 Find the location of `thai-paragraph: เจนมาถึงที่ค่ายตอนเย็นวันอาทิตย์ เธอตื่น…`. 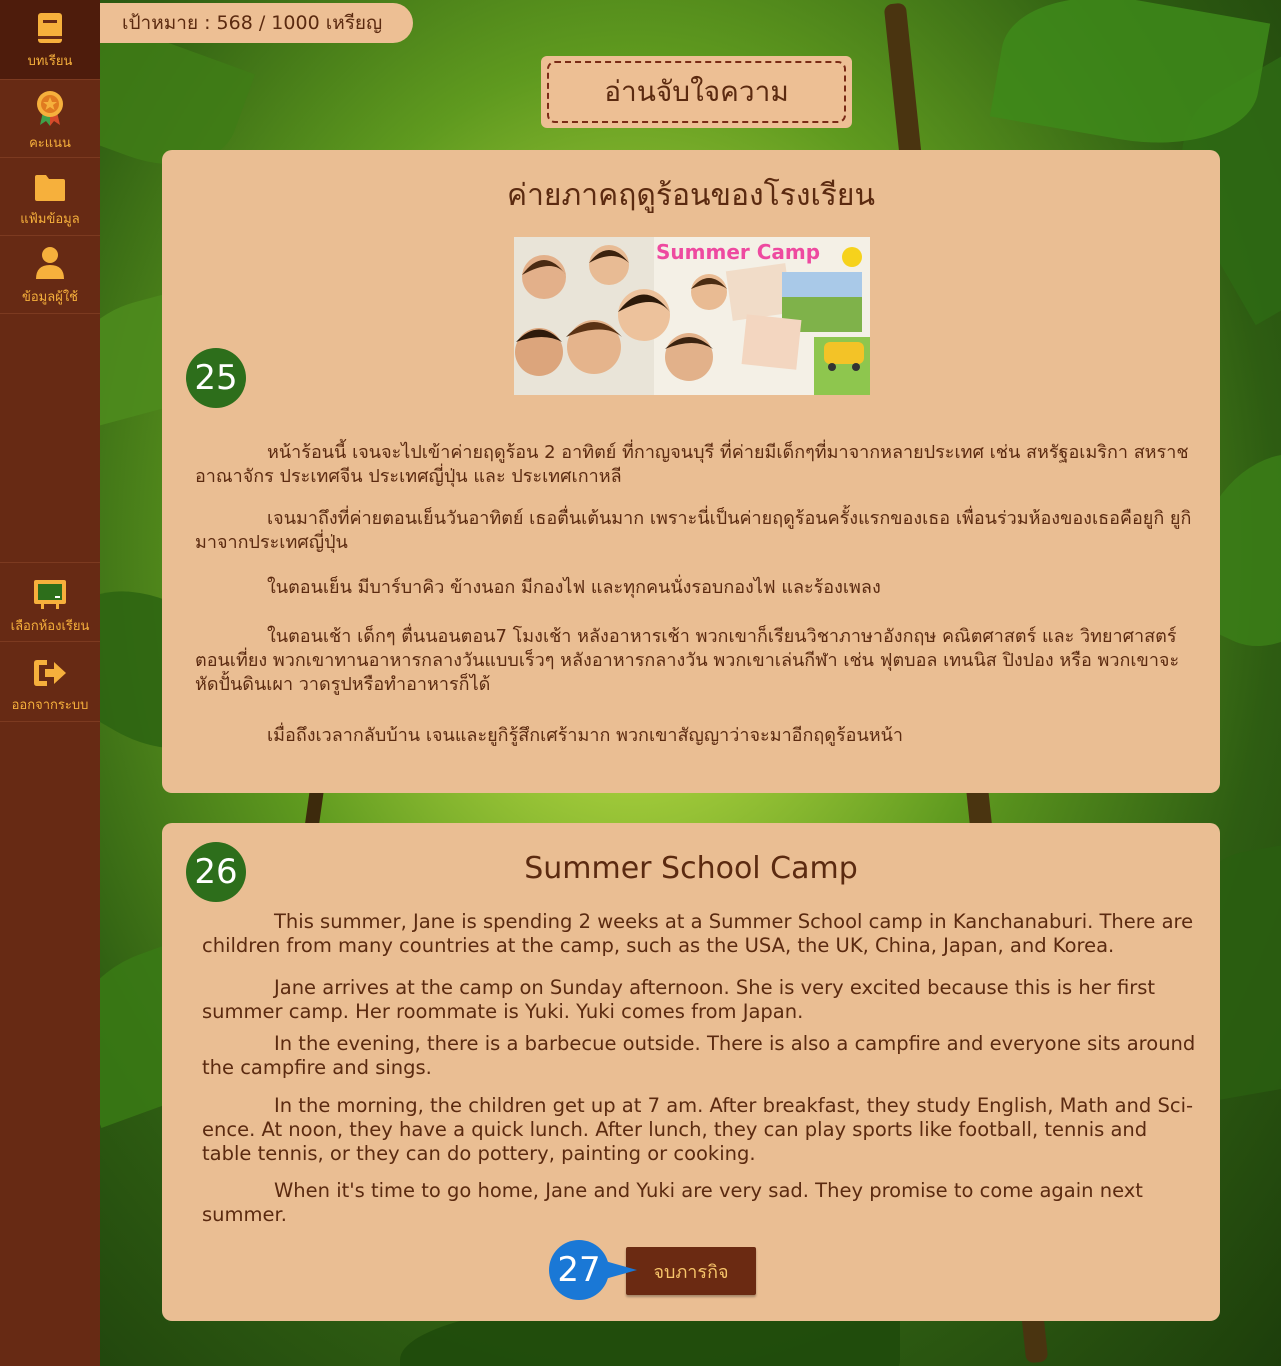

thai-paragraph: เจนมาถึงที่ค่ายตอนเย็นวันอาทิตย์ เธอตื่น… is located at coordinates (693, 530).